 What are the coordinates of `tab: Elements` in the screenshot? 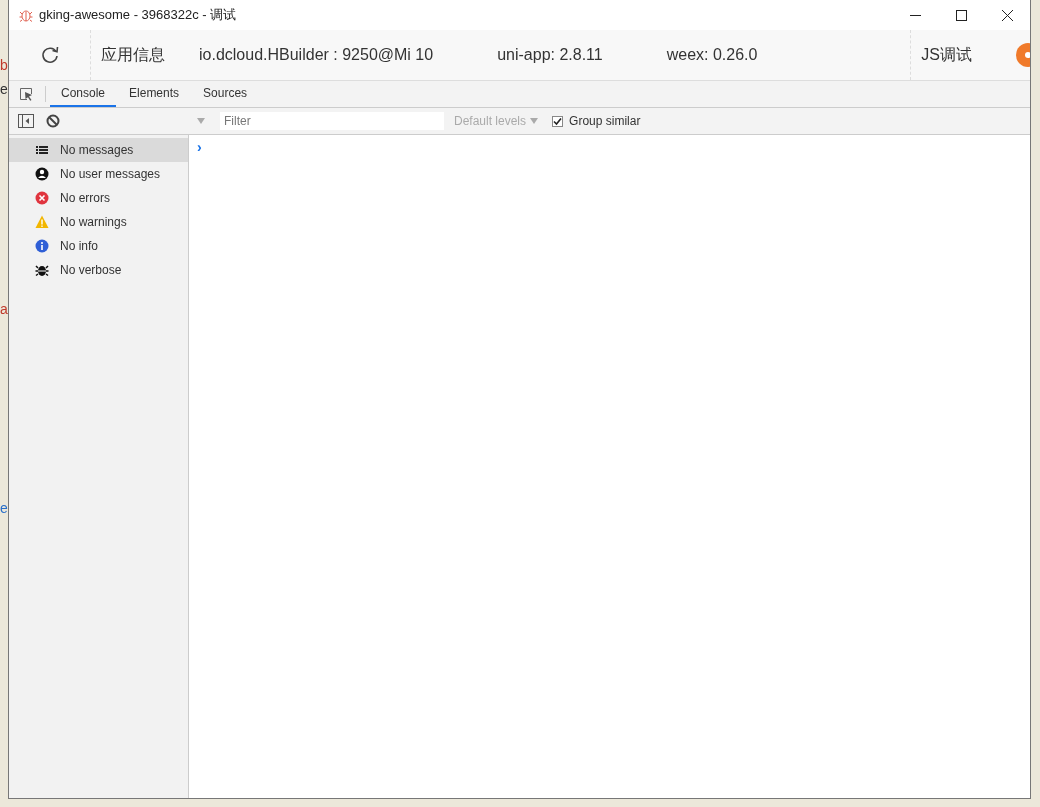 It's located at (154, 94).